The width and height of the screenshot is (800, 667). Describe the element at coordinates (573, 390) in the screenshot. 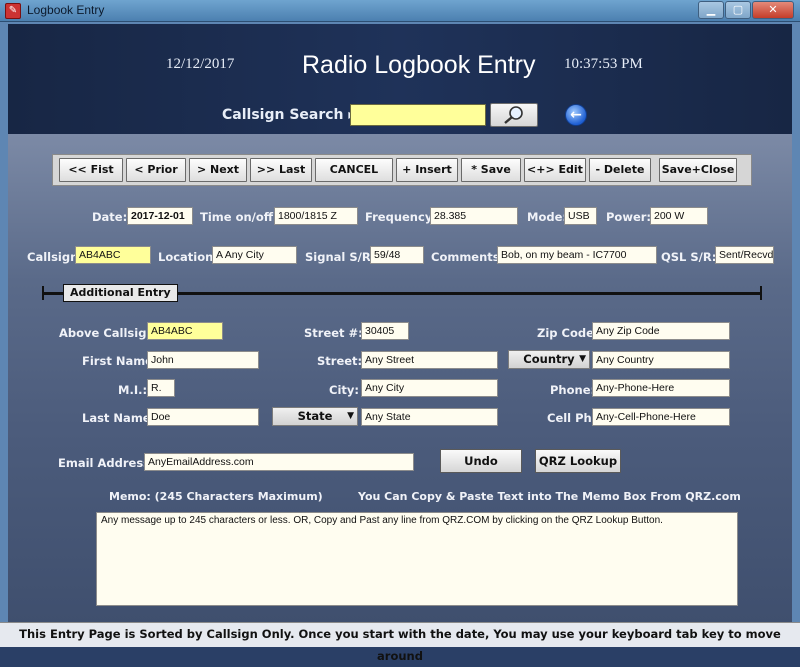

I see `phone-label: Phone:` at that location.